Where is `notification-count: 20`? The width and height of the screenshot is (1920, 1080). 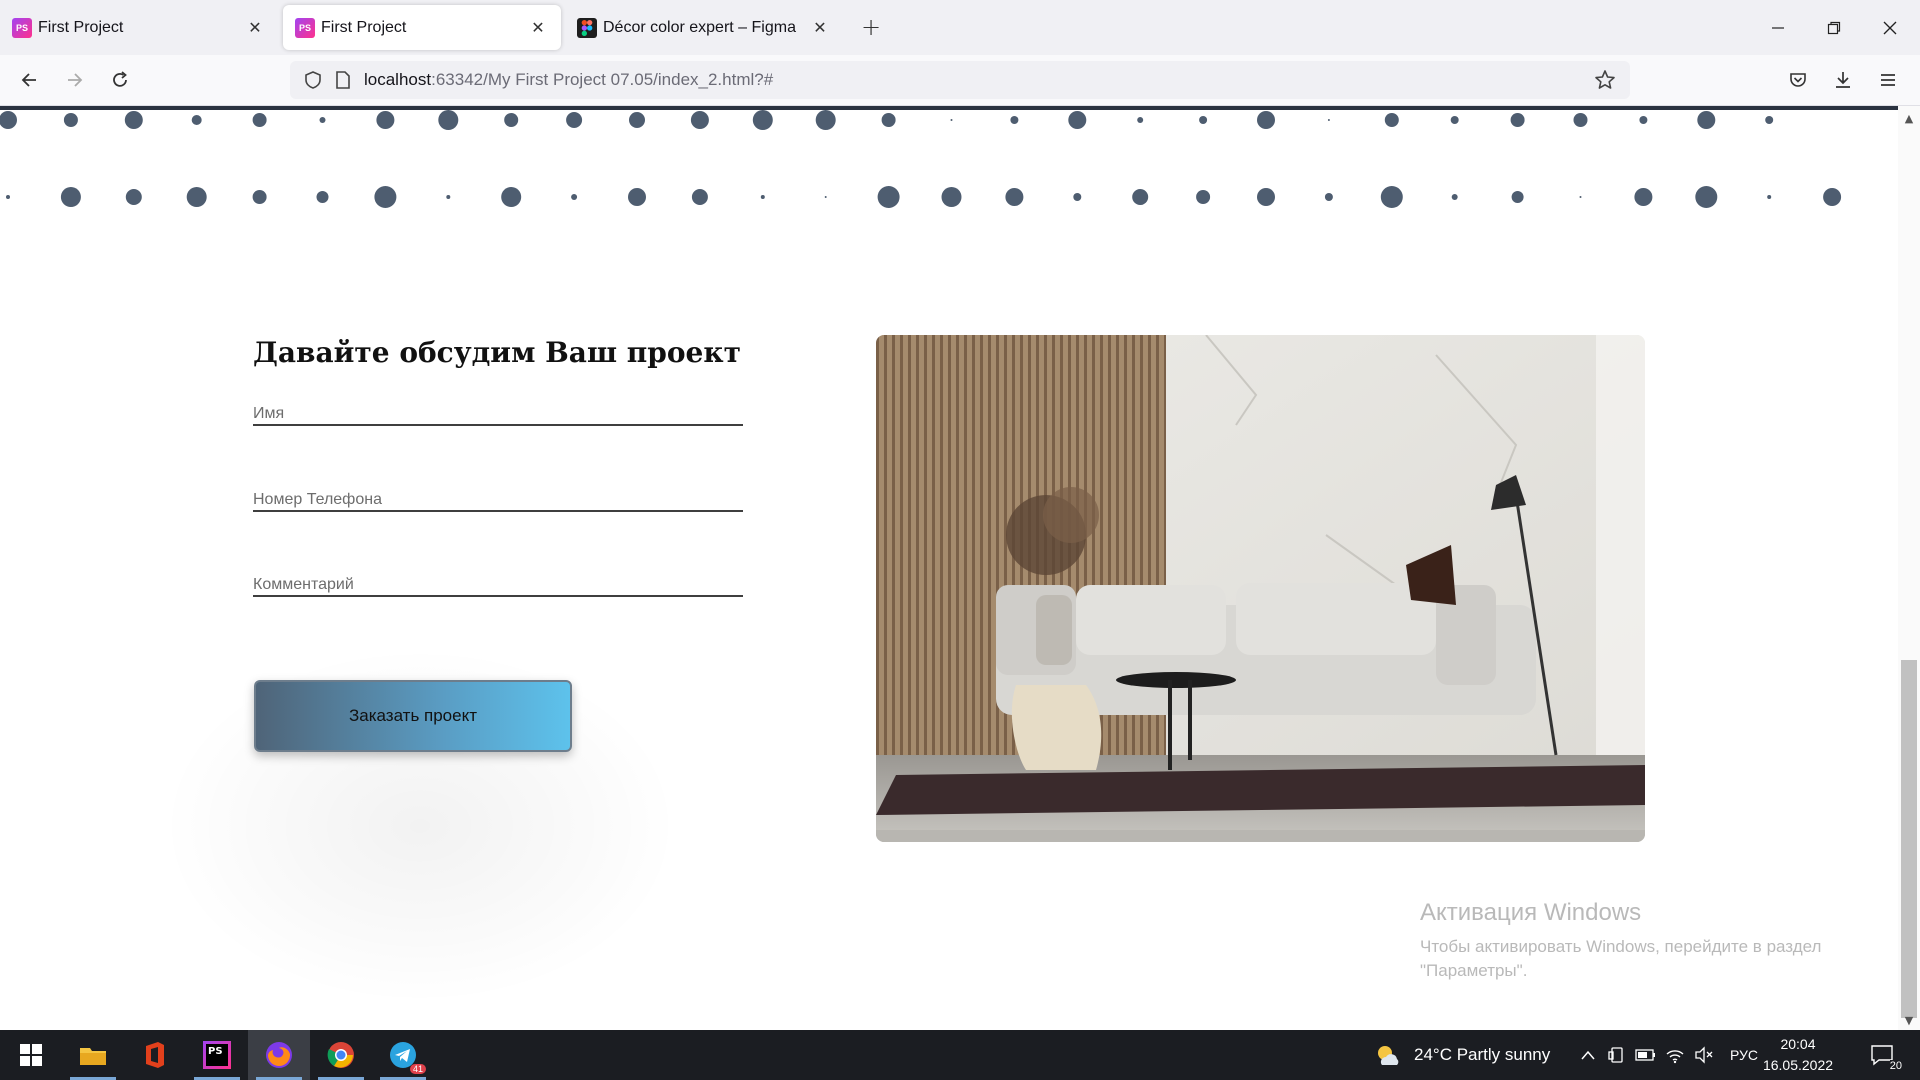
notification-count: 20 is located at coordinates (1895, 1066).